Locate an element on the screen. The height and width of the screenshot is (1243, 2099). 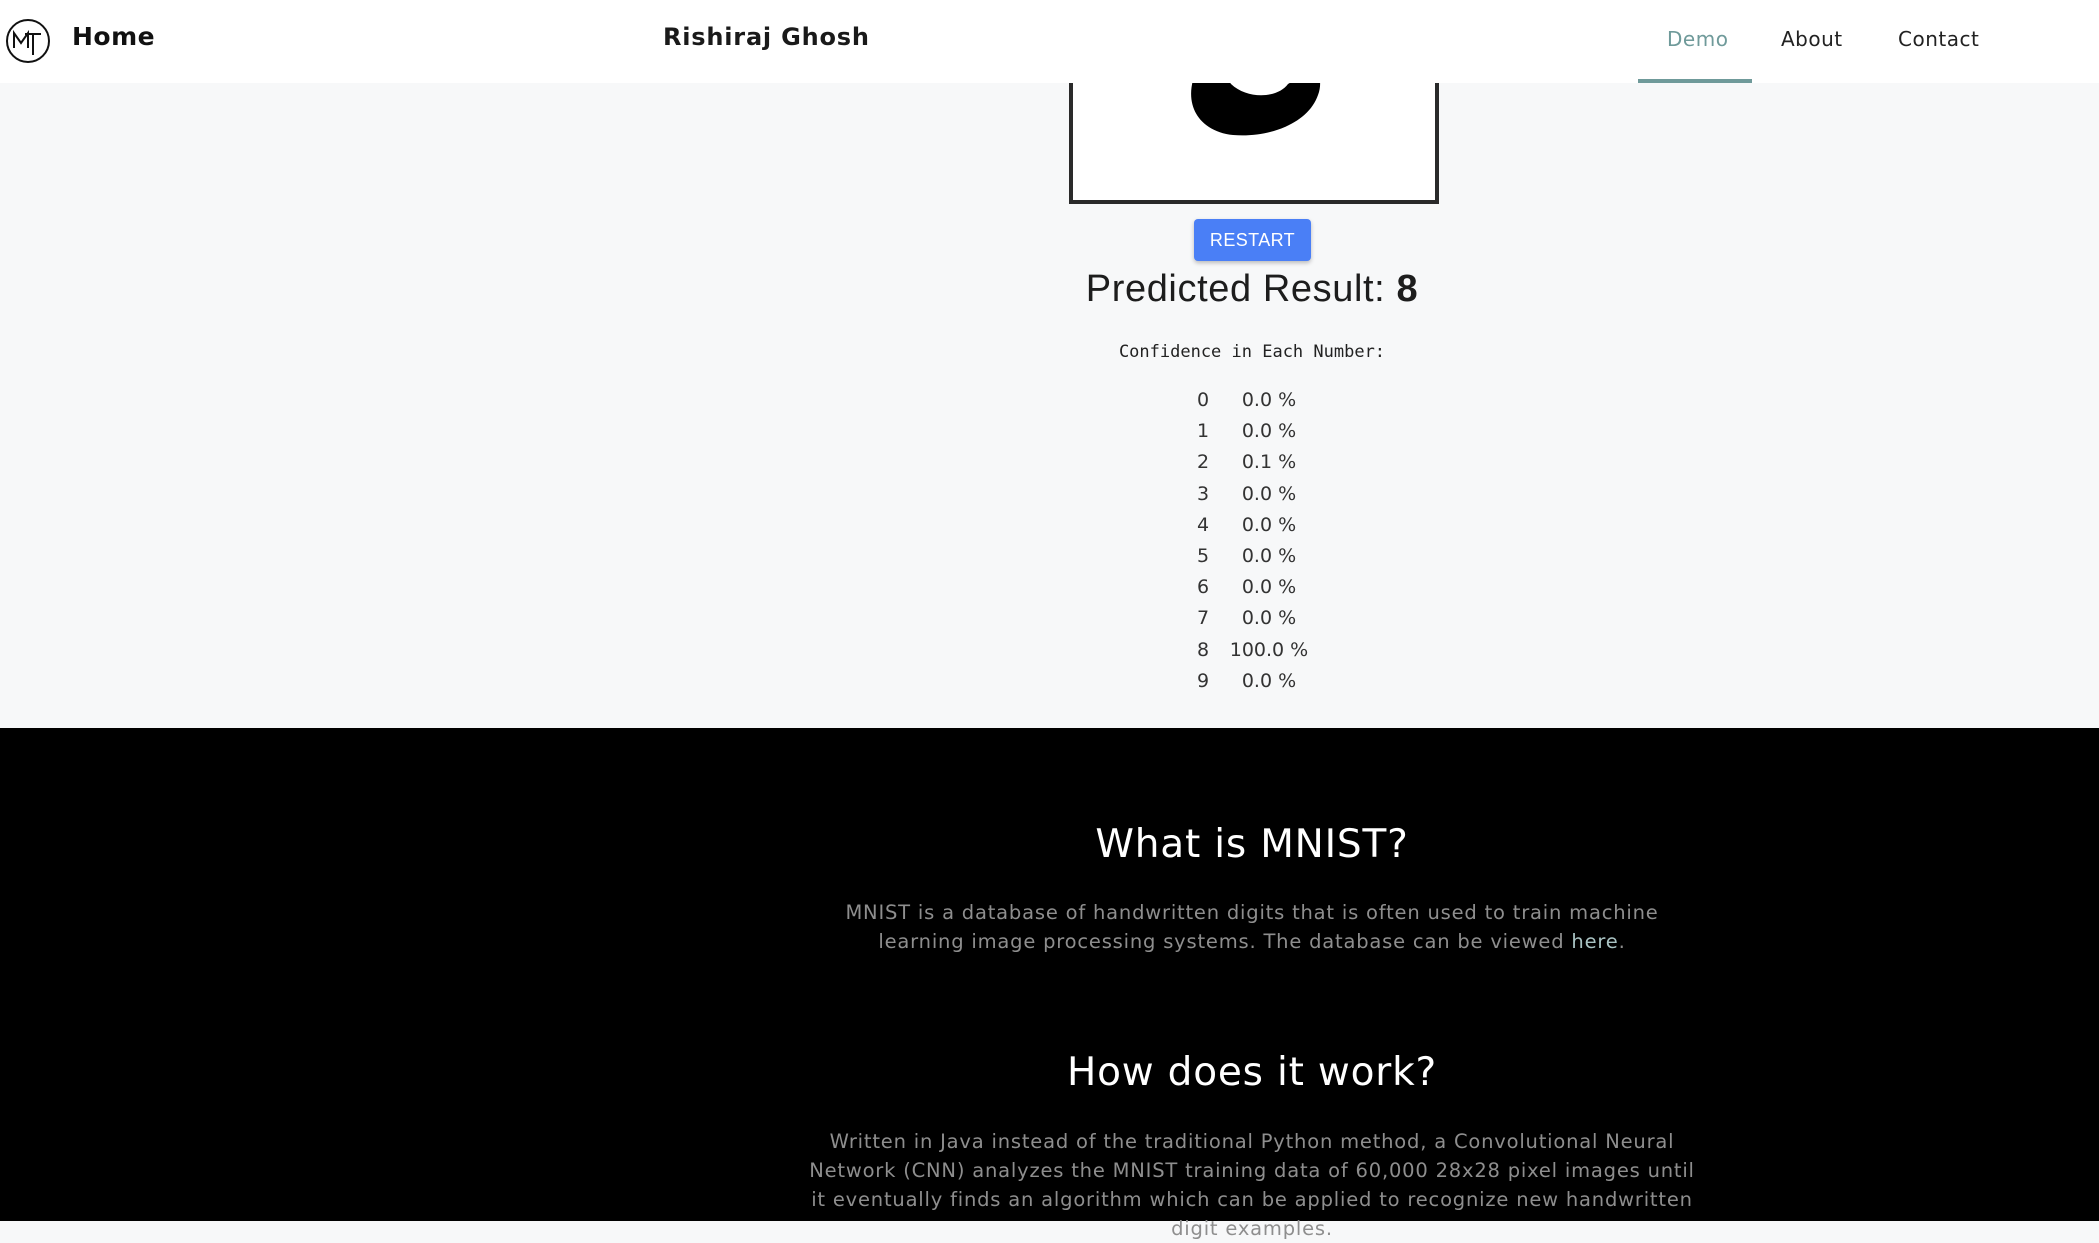
confidence-digit: 7 is located at coordinates (1203, 618).